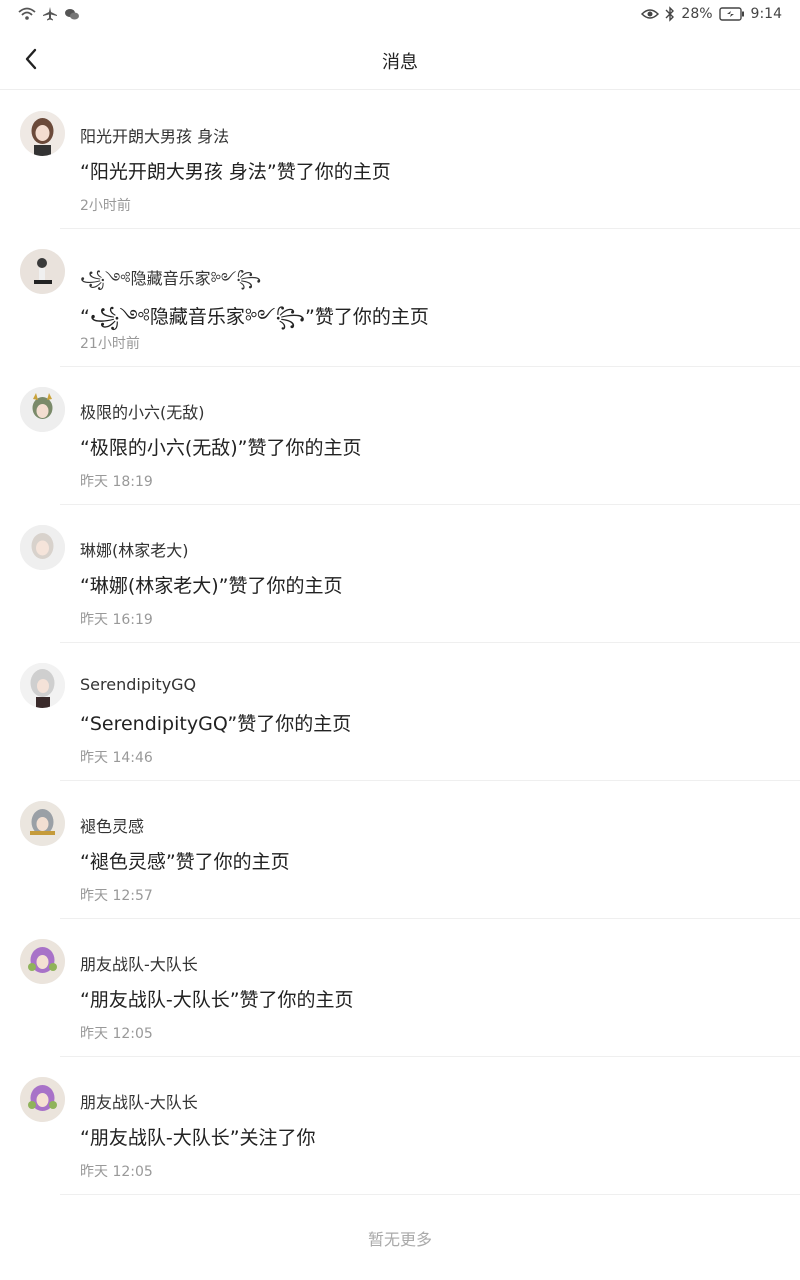  Describe the element at coordinates (155, 136) in the screenshot. I see `sender-name: 阳光开朗大男孩 身法` at that location.